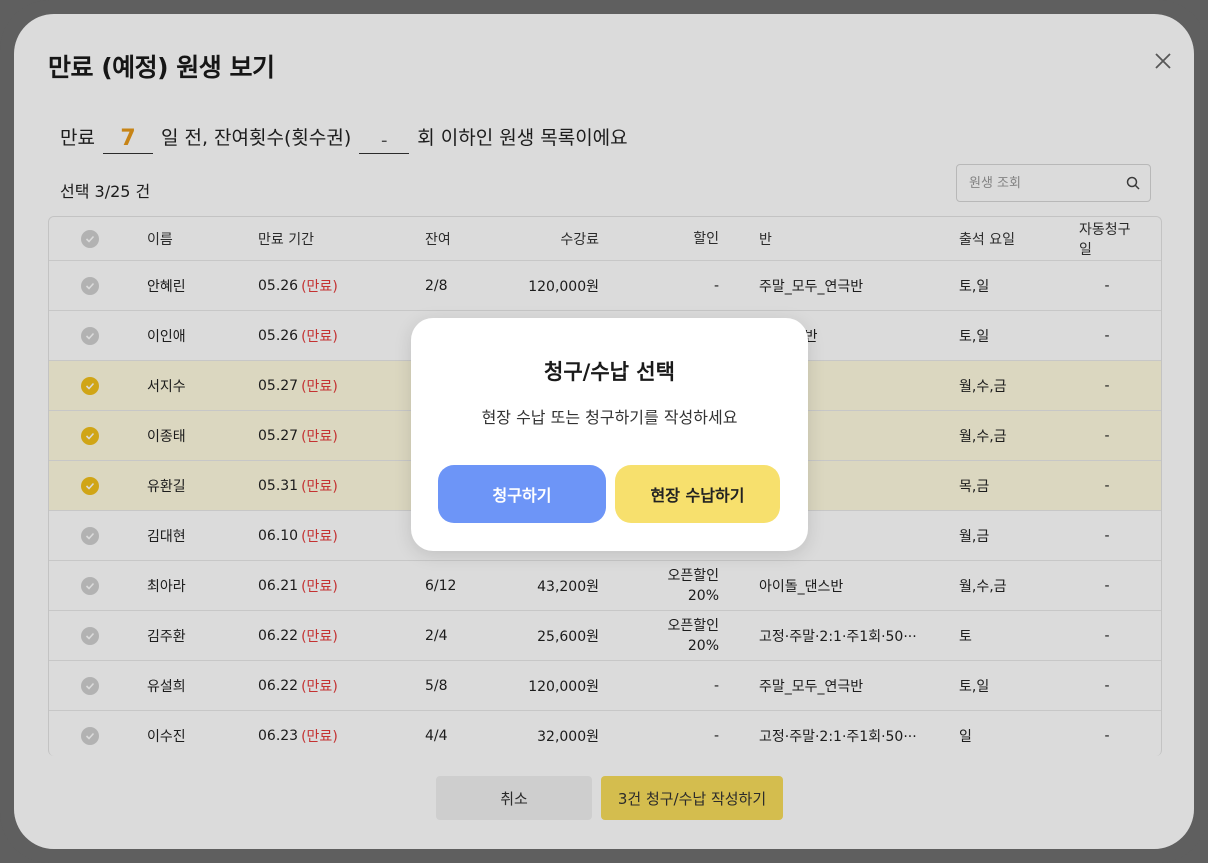 The height and width of the screenshot is (863, 1208). Describe the element at coordinates (697, 494) in the screenshot. I see `onsite-payment-button: 현장 수납하기` at that location.